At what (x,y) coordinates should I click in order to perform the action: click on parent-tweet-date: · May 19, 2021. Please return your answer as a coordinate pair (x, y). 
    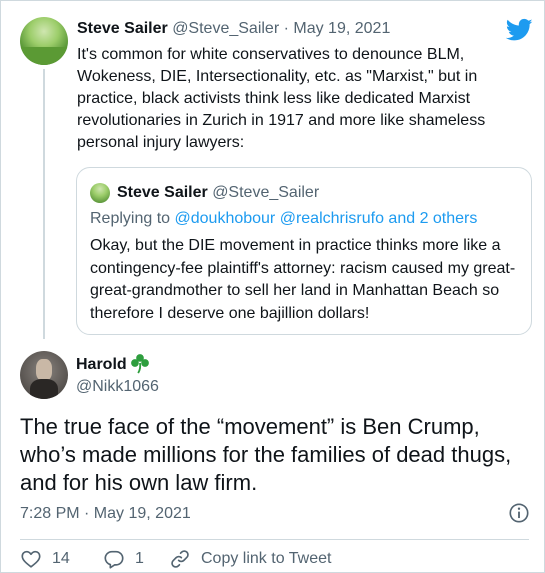
    Looking at the image, I should click on (337, 28).